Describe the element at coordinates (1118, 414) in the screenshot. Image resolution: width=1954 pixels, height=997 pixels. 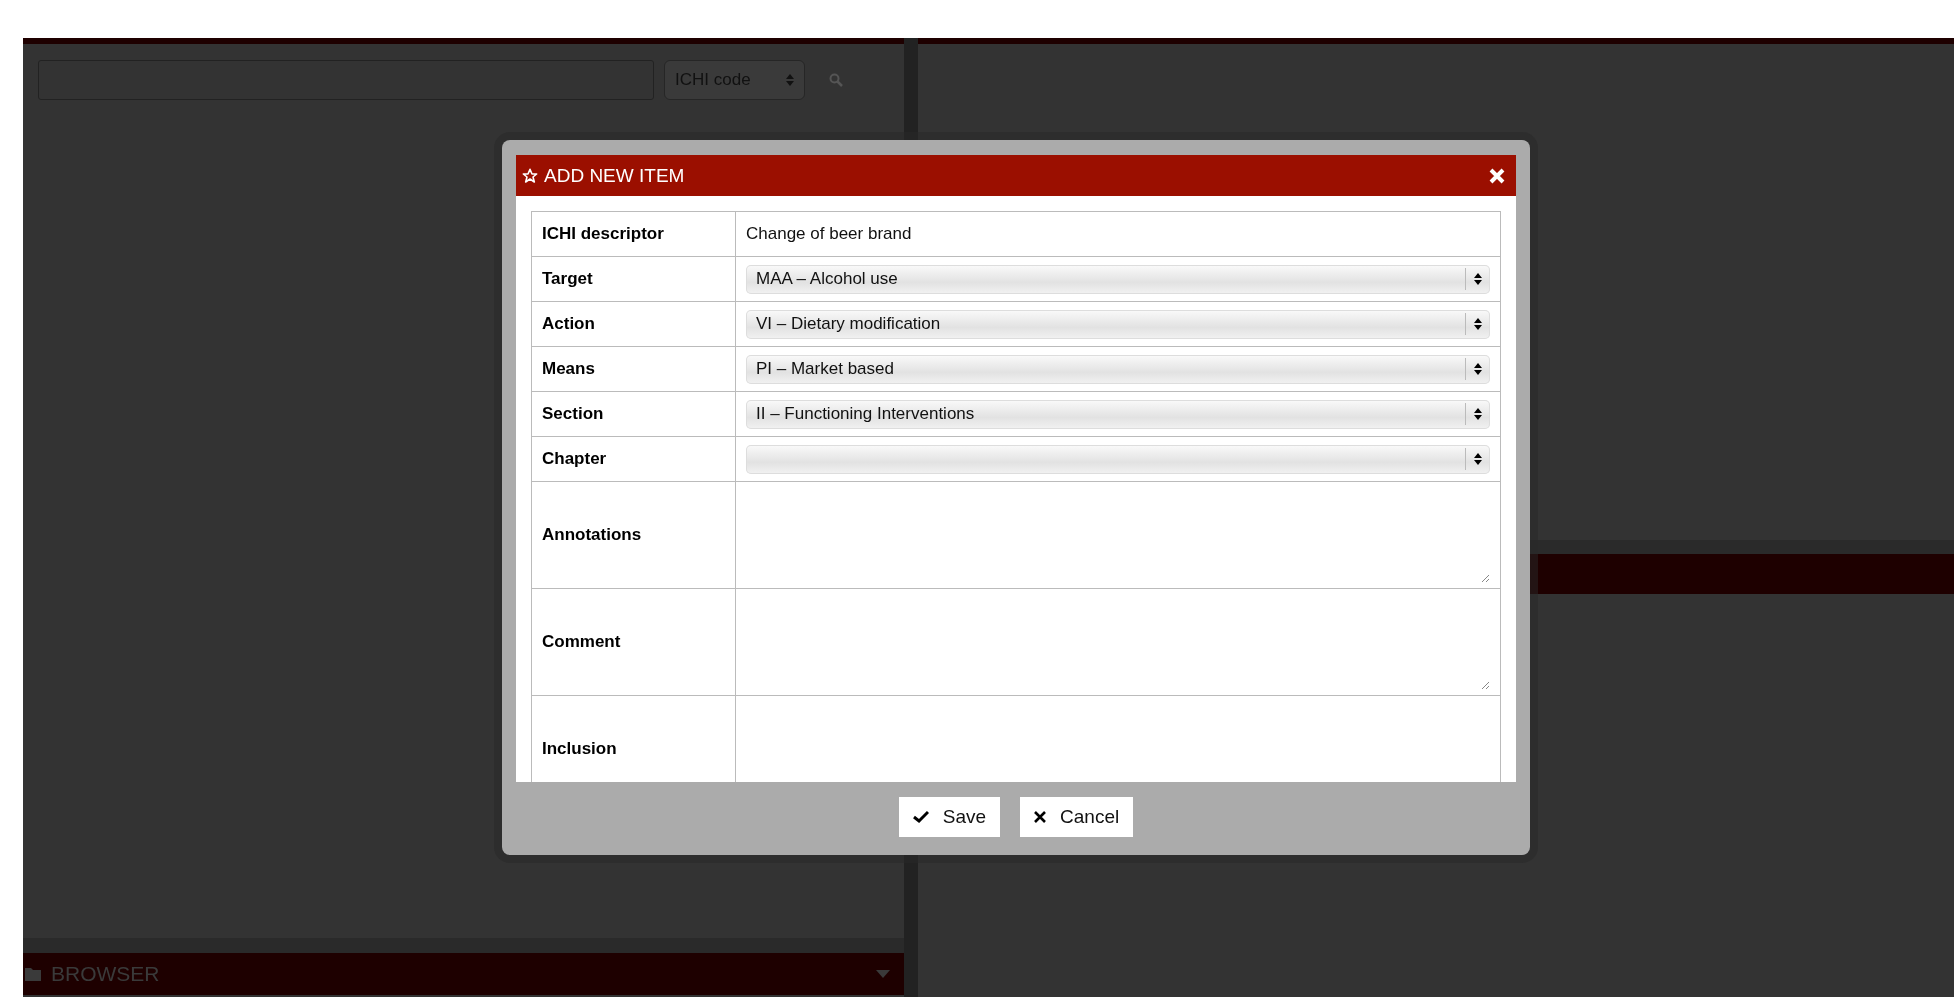
I see `select-field: II – Functioning Interventions` at that location.